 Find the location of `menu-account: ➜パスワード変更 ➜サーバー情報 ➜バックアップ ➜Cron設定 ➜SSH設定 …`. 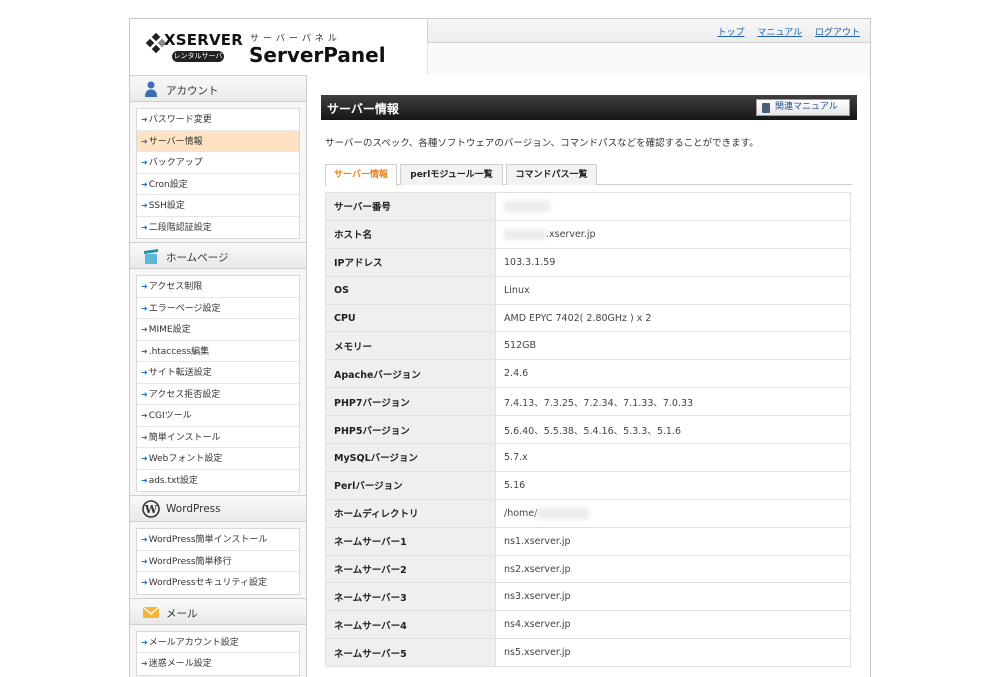

menu-account: ➜パスワード変更 ➜サーバー情報 ➜バックアップ ➜Cron設定 ➜SSH設定 … is located at coordinates (218, 173).